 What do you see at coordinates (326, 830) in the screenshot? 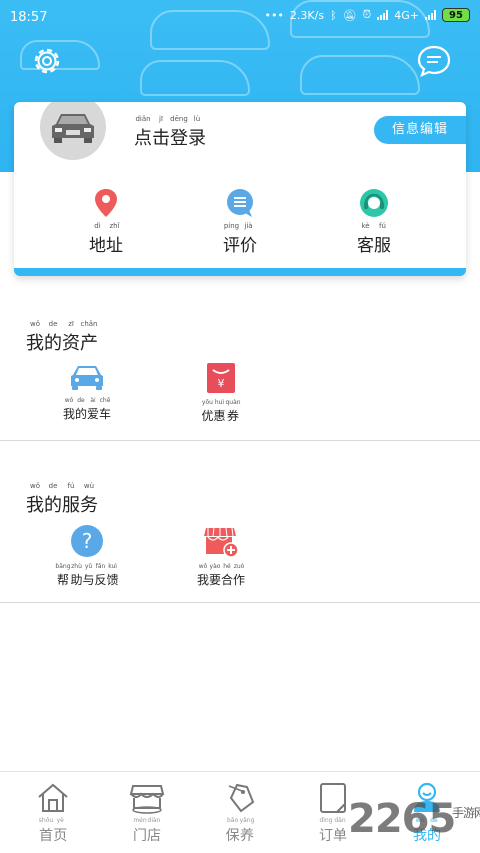
I see `tab-char: dìng 订` at bounding box center [326, 830].